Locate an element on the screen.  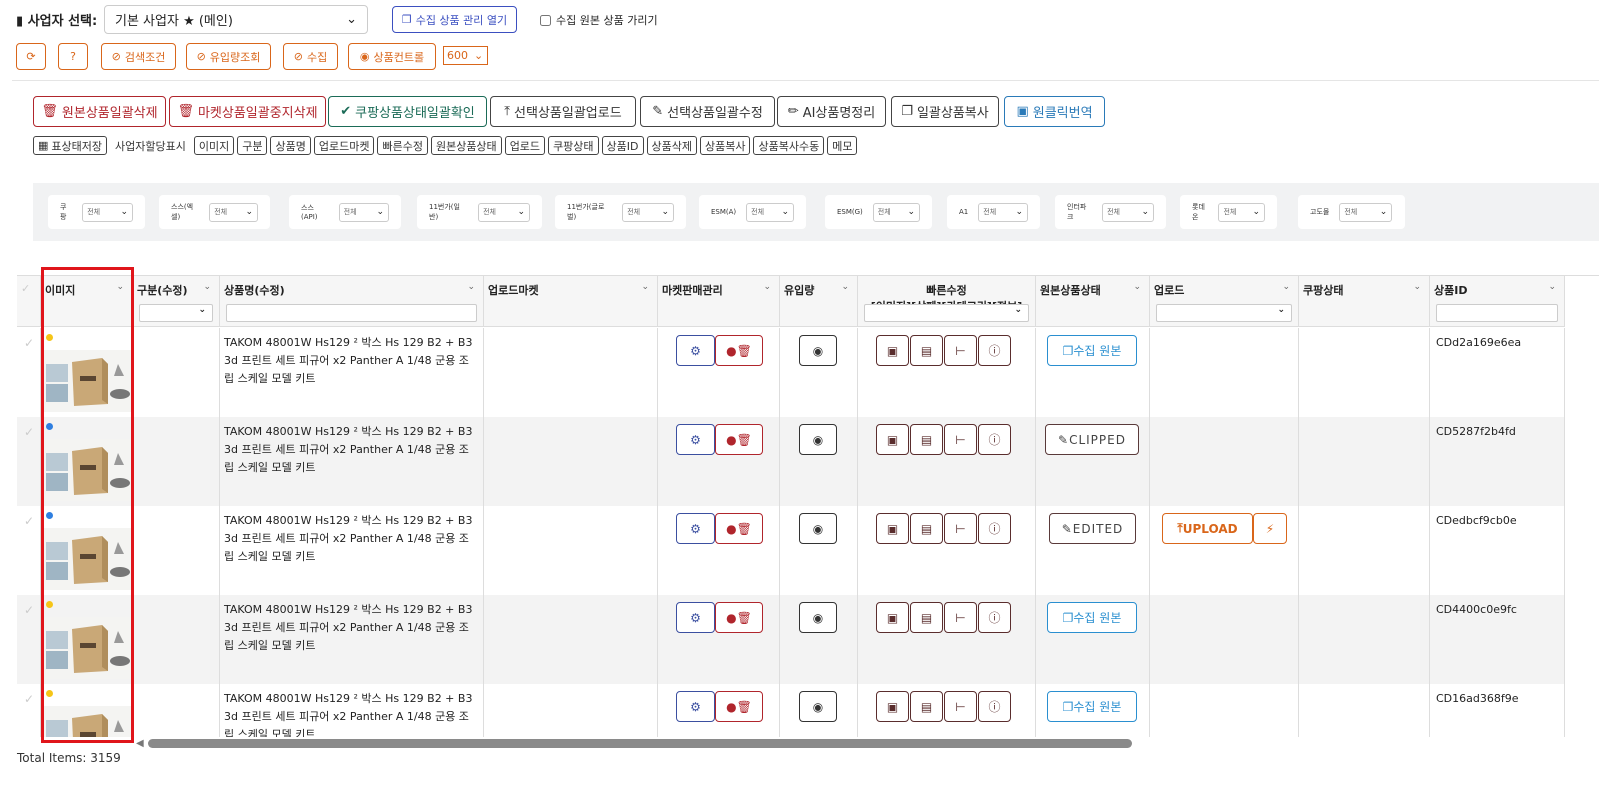
status-clipped-button: ✎ CLIPPED is located at coordinates (1092, 439).